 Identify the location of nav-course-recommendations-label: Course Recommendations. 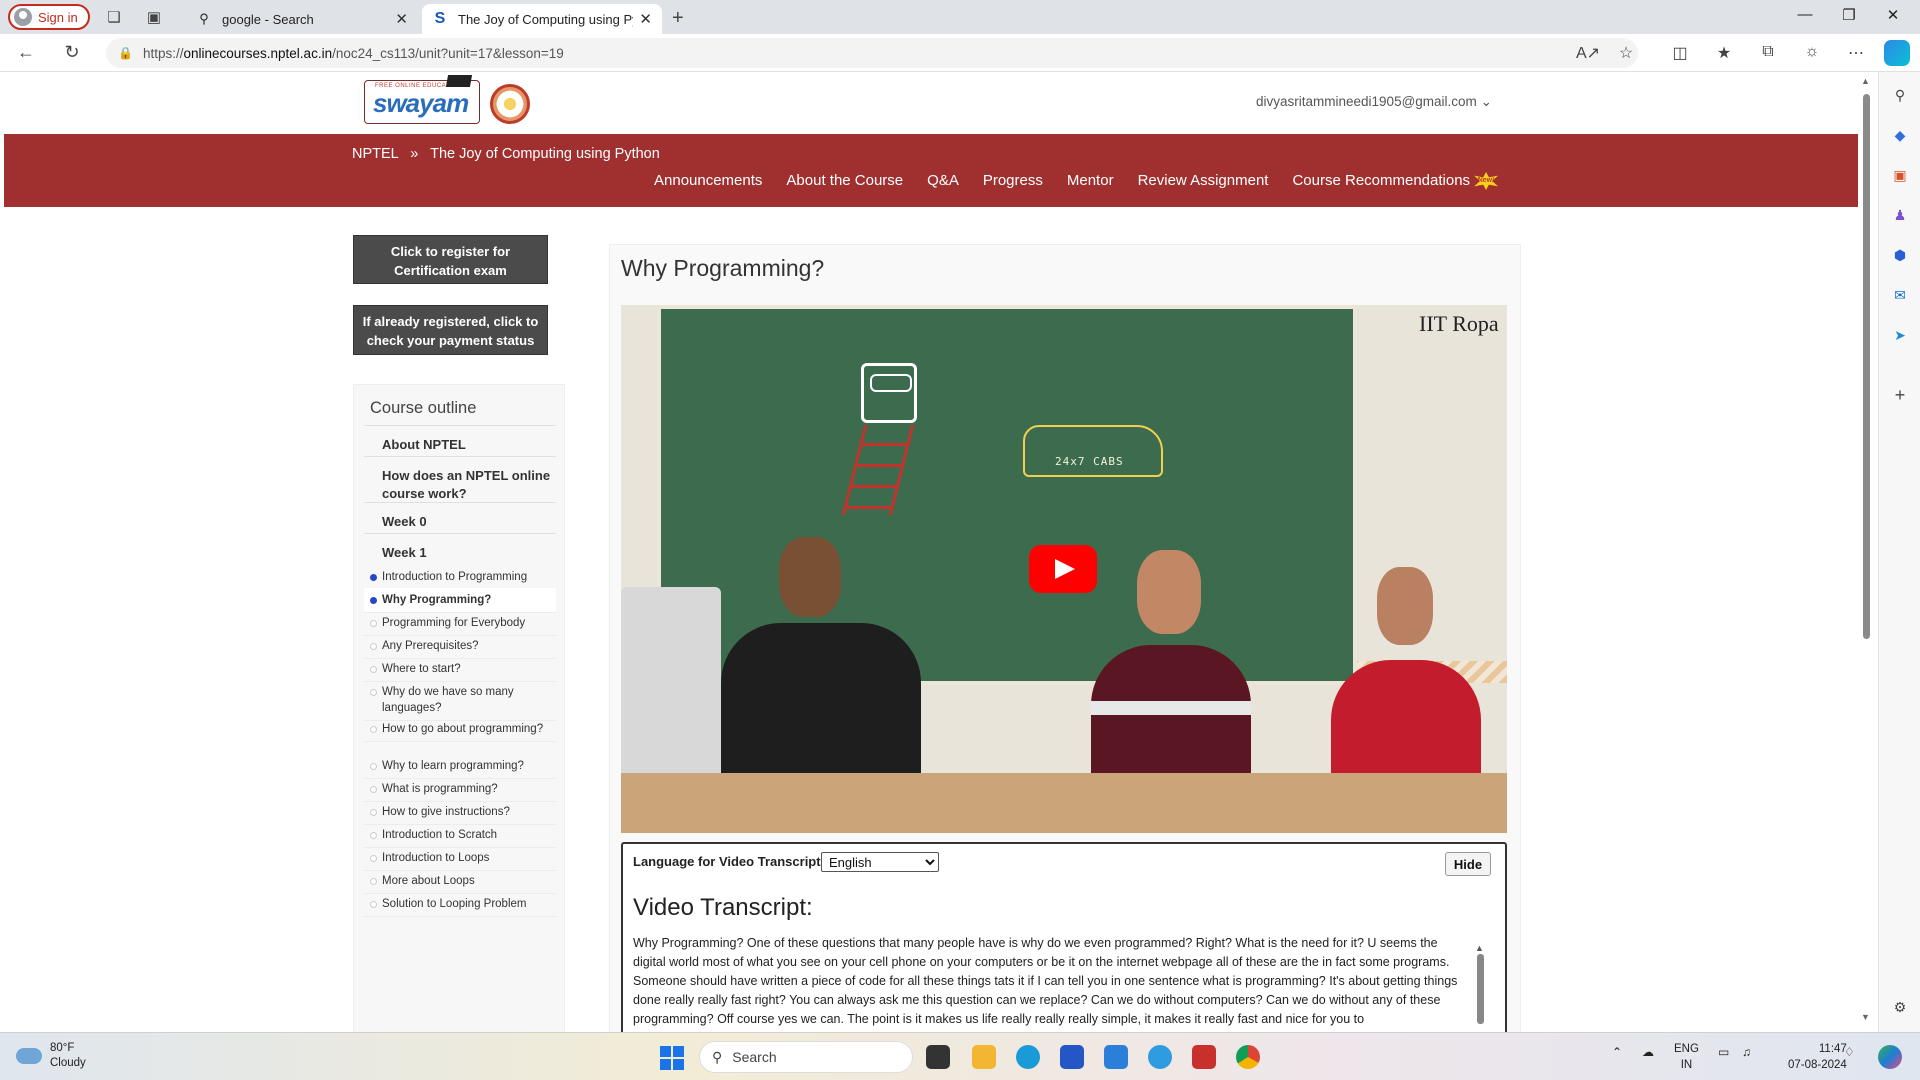
(1381, 180).